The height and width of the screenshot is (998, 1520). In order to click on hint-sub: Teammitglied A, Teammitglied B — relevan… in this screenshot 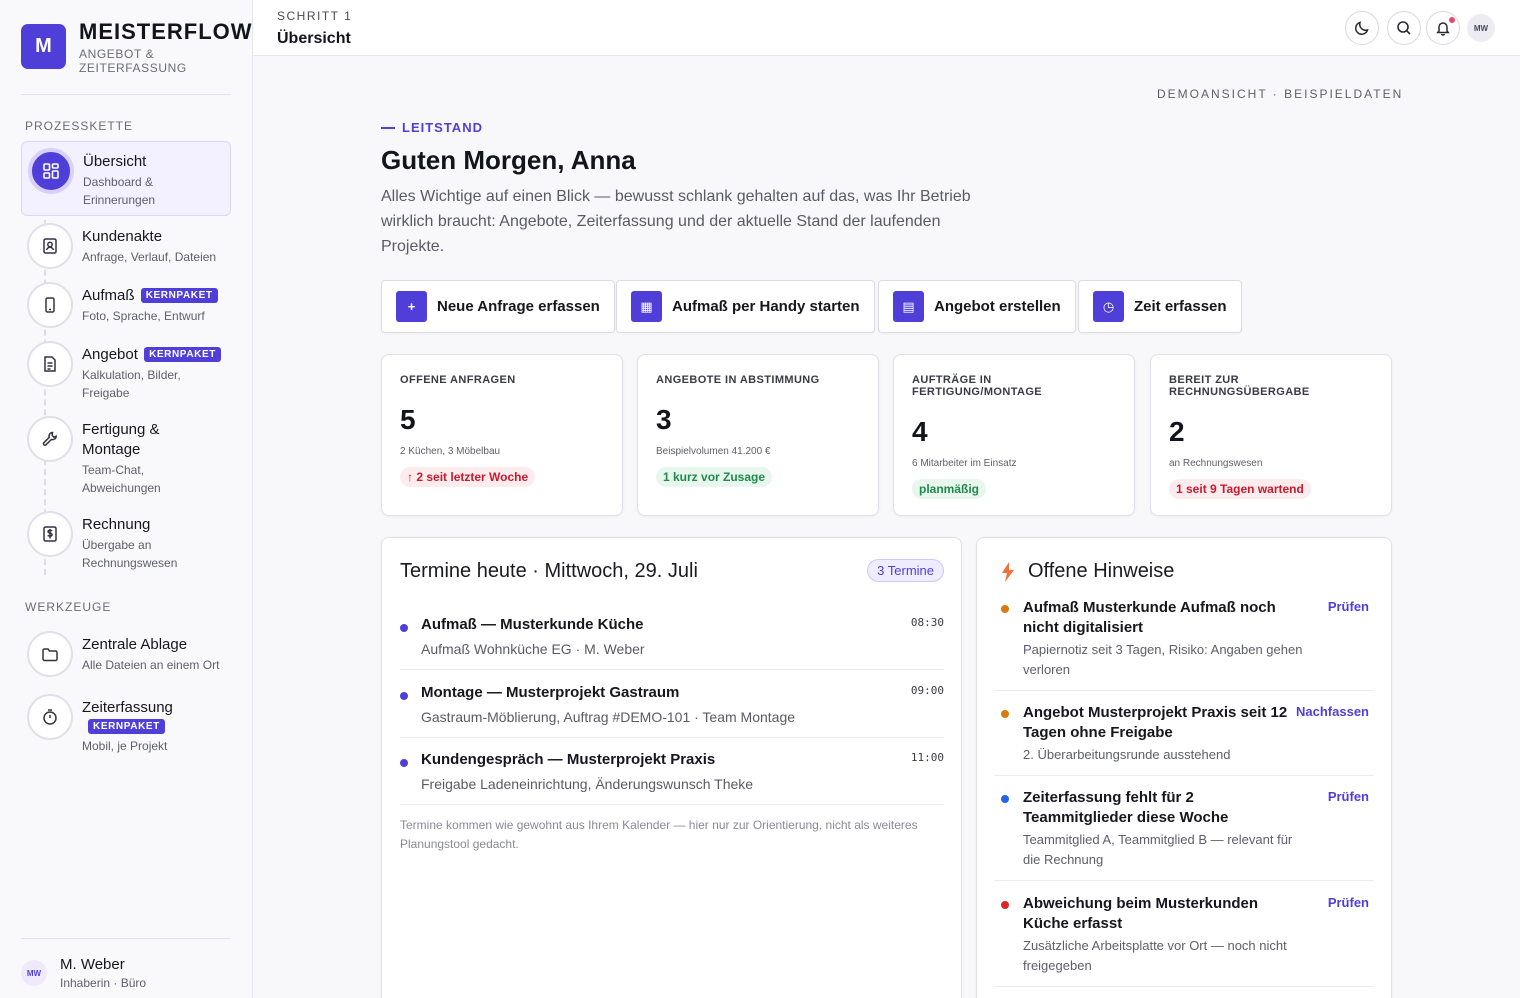, I will do `click(1158, 849)`.